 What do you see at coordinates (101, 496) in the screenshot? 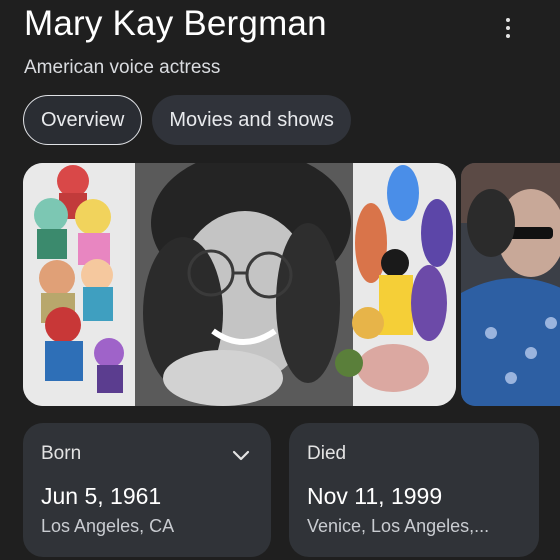
I see `born-date: Jun 5, 1961` at bounding box center [101, 496].